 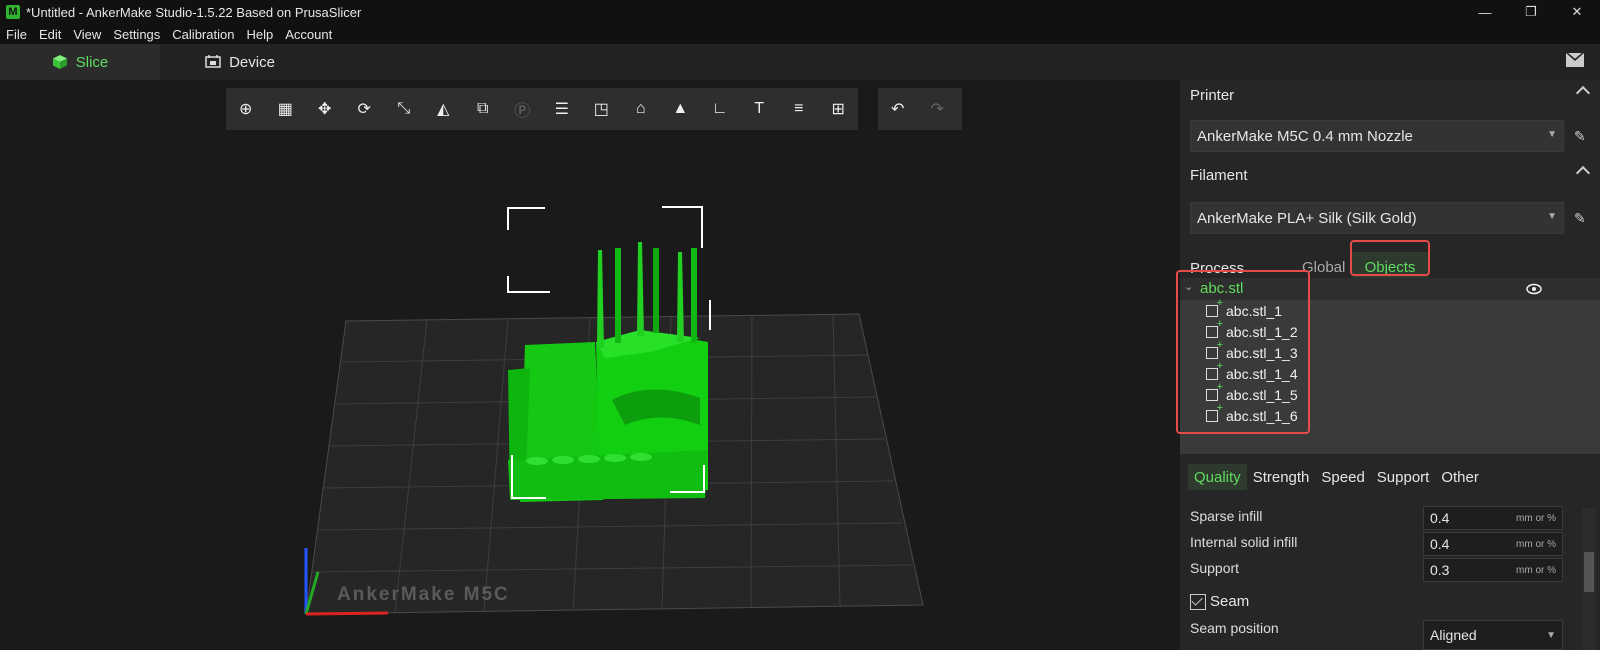 I want to click on menu-help: Help, so click(x=259, y=34).